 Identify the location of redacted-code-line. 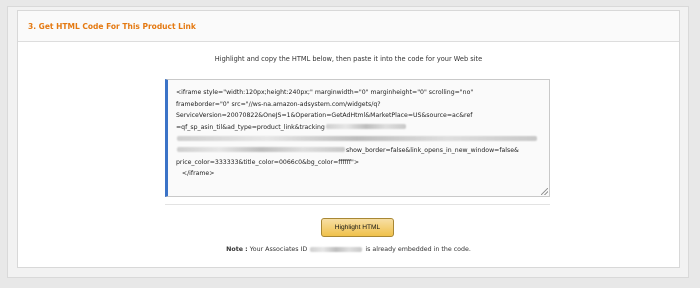
(357, 138).